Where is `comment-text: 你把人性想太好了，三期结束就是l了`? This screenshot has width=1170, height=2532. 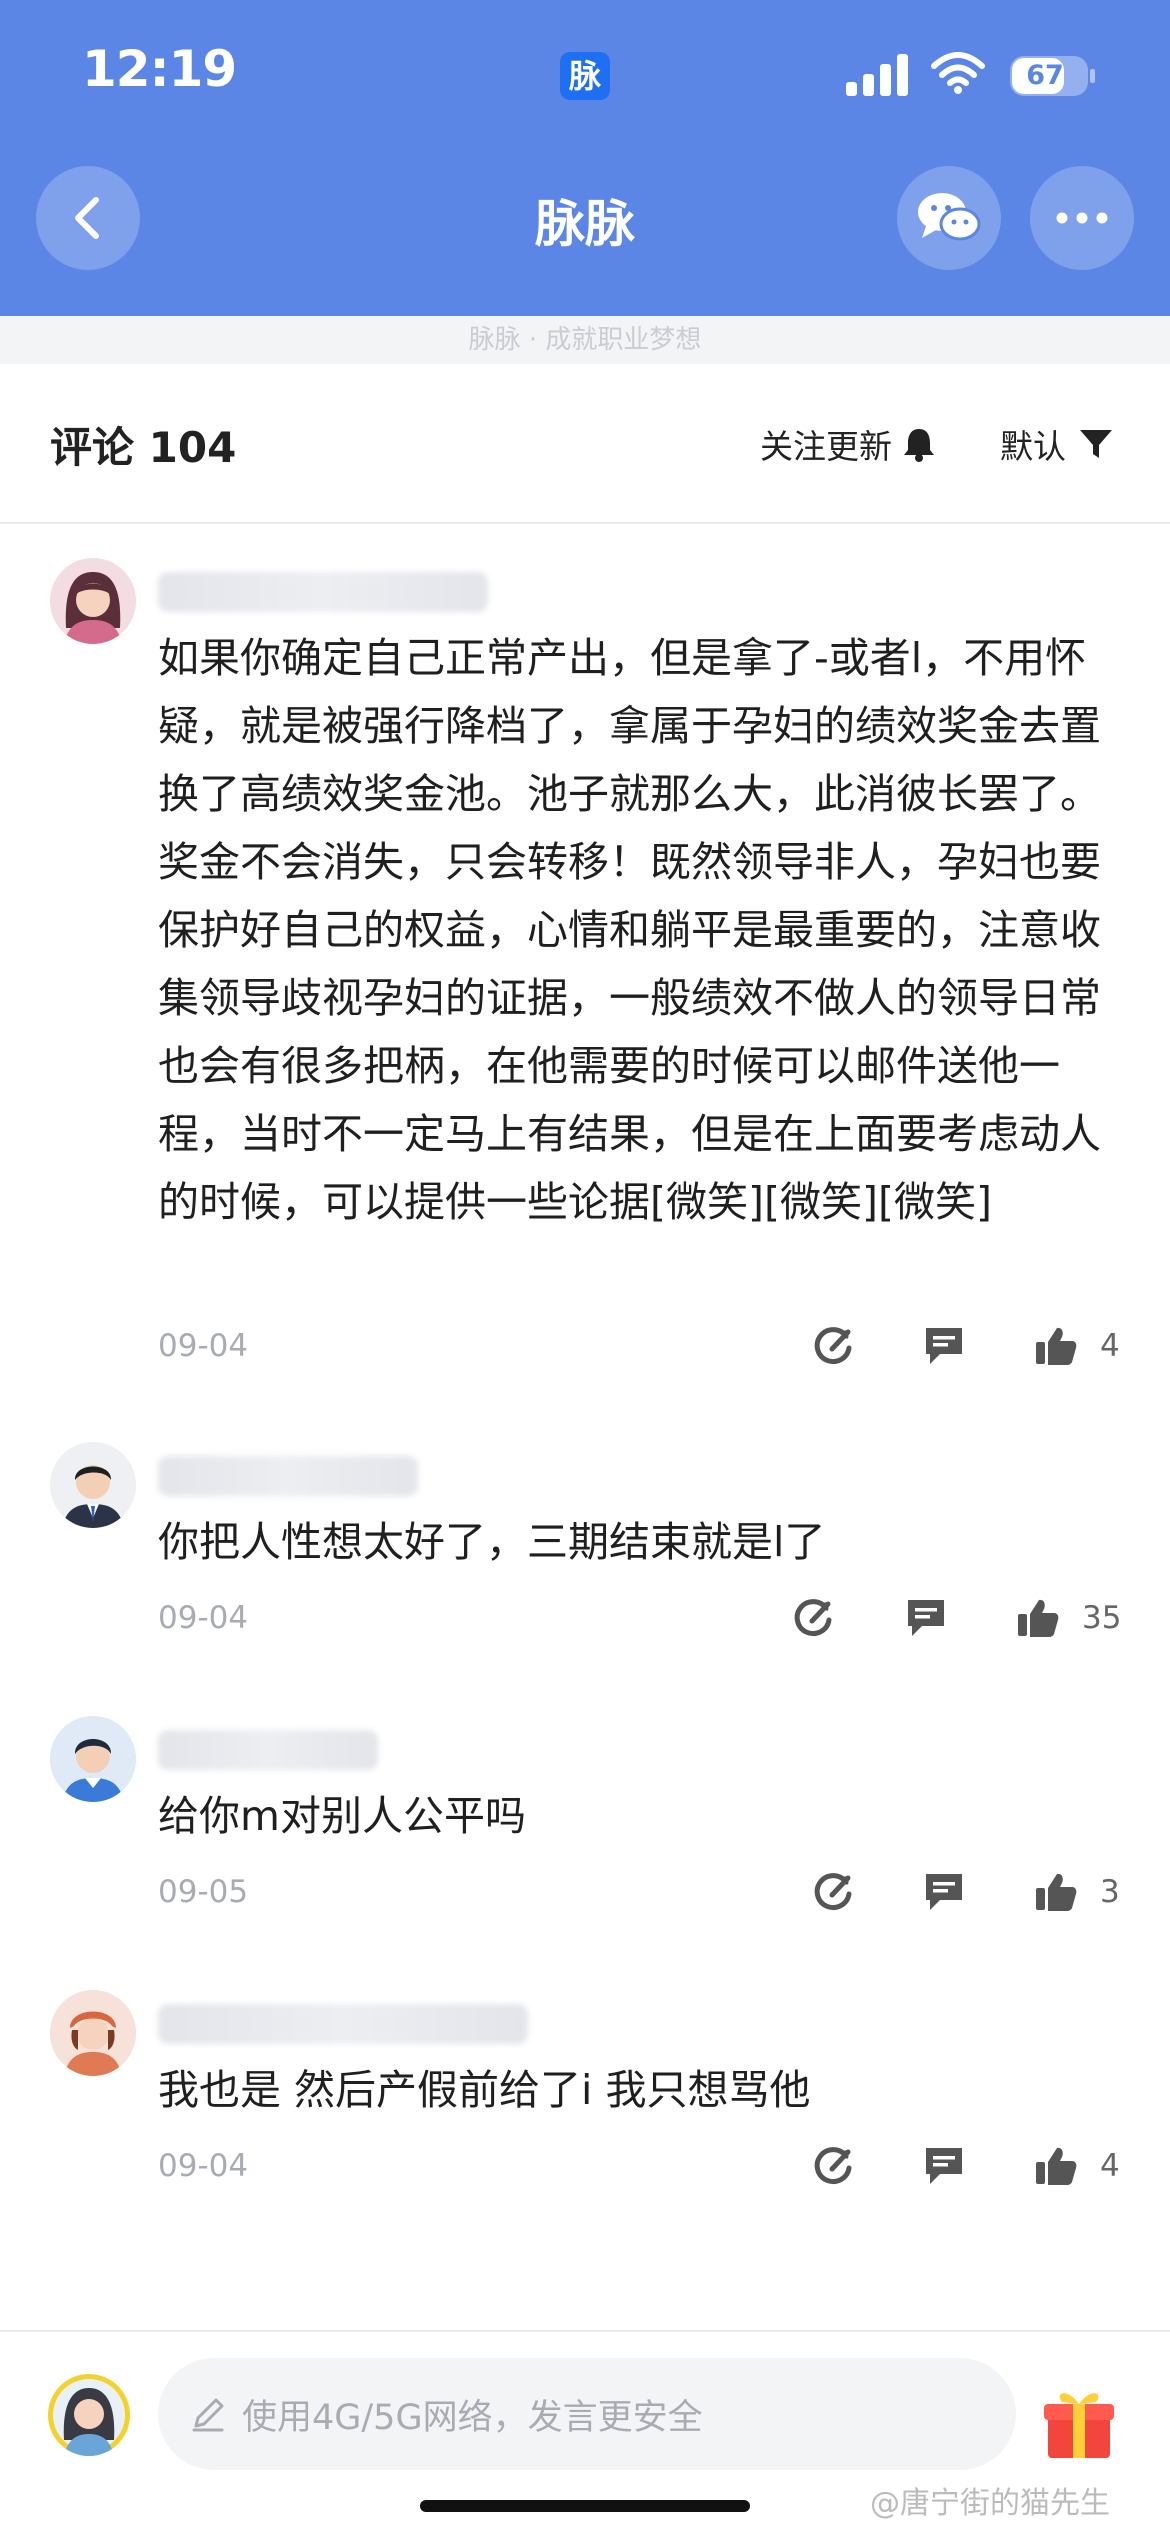 comment-text: 你把人性想太好了，三期结束就是l了 is located at coordinates (492, 1542).